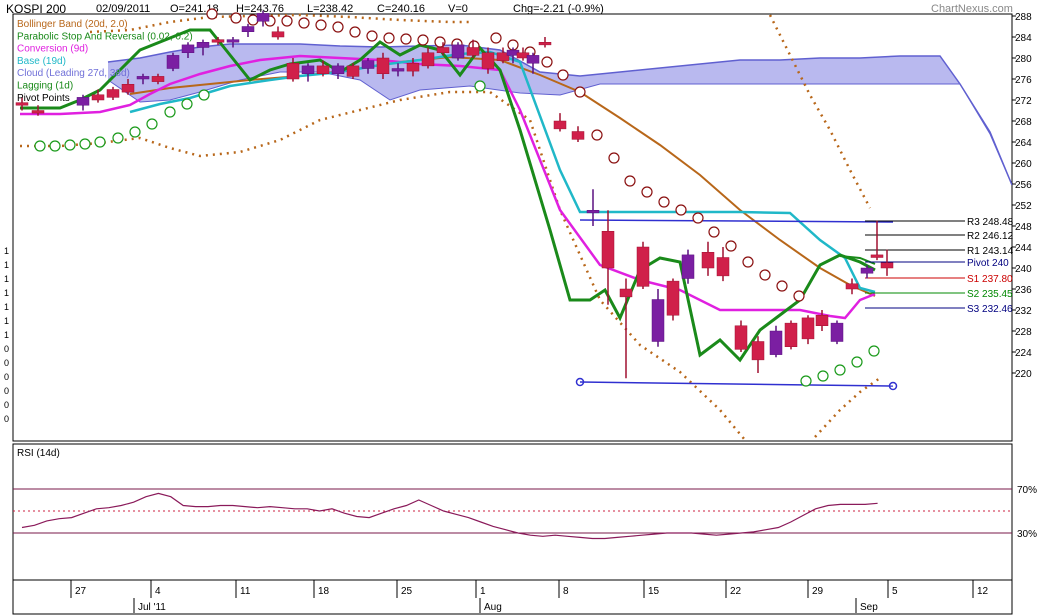 This screenshot has width=1039, height=615. What do you see at coordinates (458, 9) in the screenshot?
I see `volume-value: V=0` at bounding box center [458, 9].